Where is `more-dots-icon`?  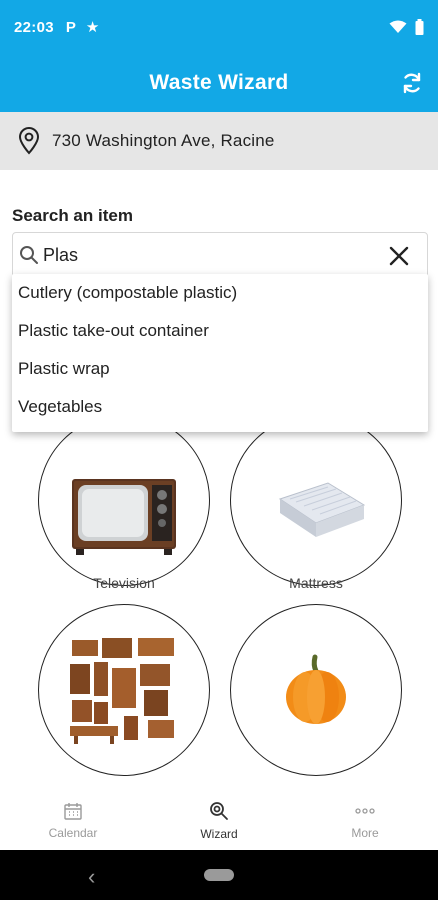 more-dots-icon is located at coordinates (365, 811).